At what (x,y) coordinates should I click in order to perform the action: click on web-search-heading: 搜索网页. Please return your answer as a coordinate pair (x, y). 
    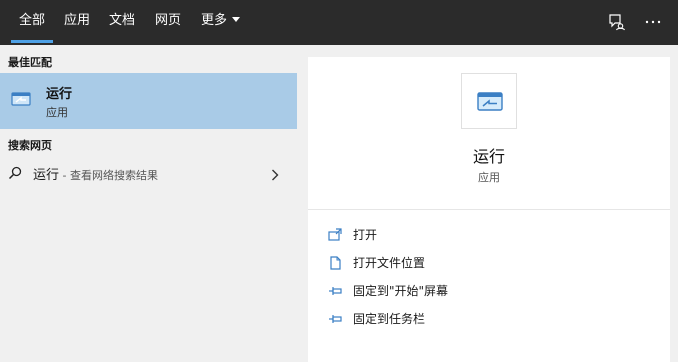
    Looking at the image, I should click on (30, 145).